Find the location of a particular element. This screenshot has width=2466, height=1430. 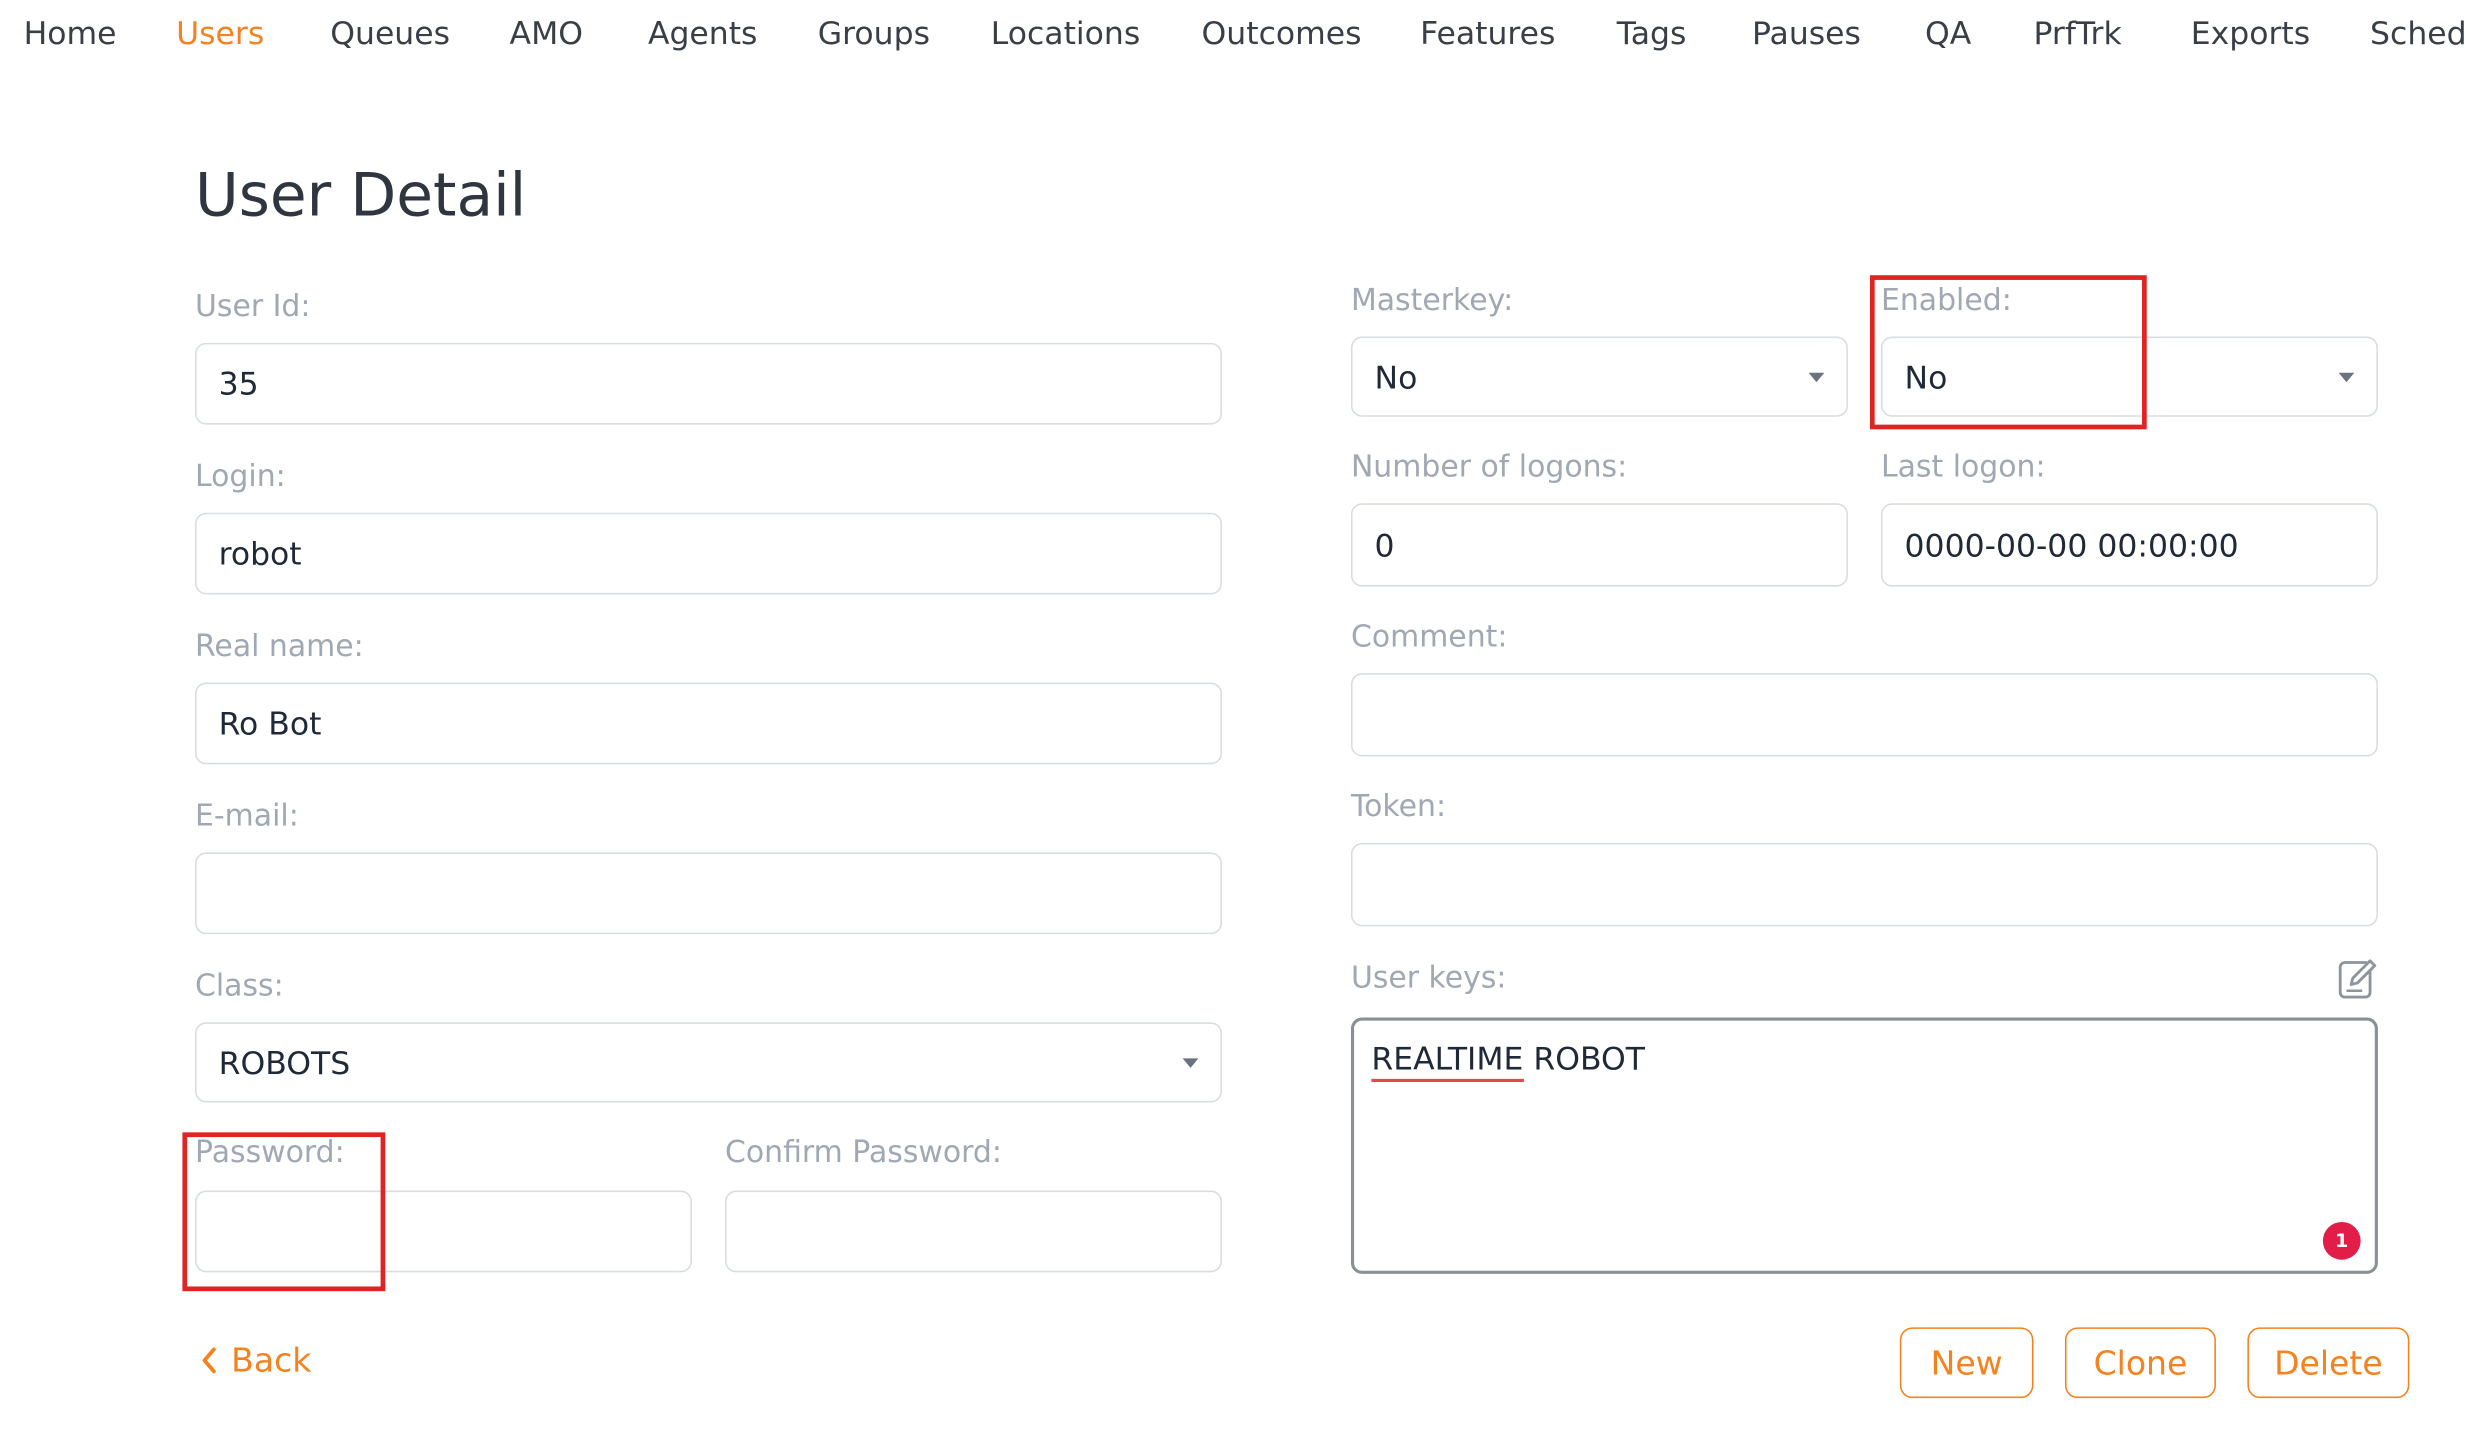

last-logon-field: 0000-00-00 00:00:00 is located at coordinates (2129, 545).